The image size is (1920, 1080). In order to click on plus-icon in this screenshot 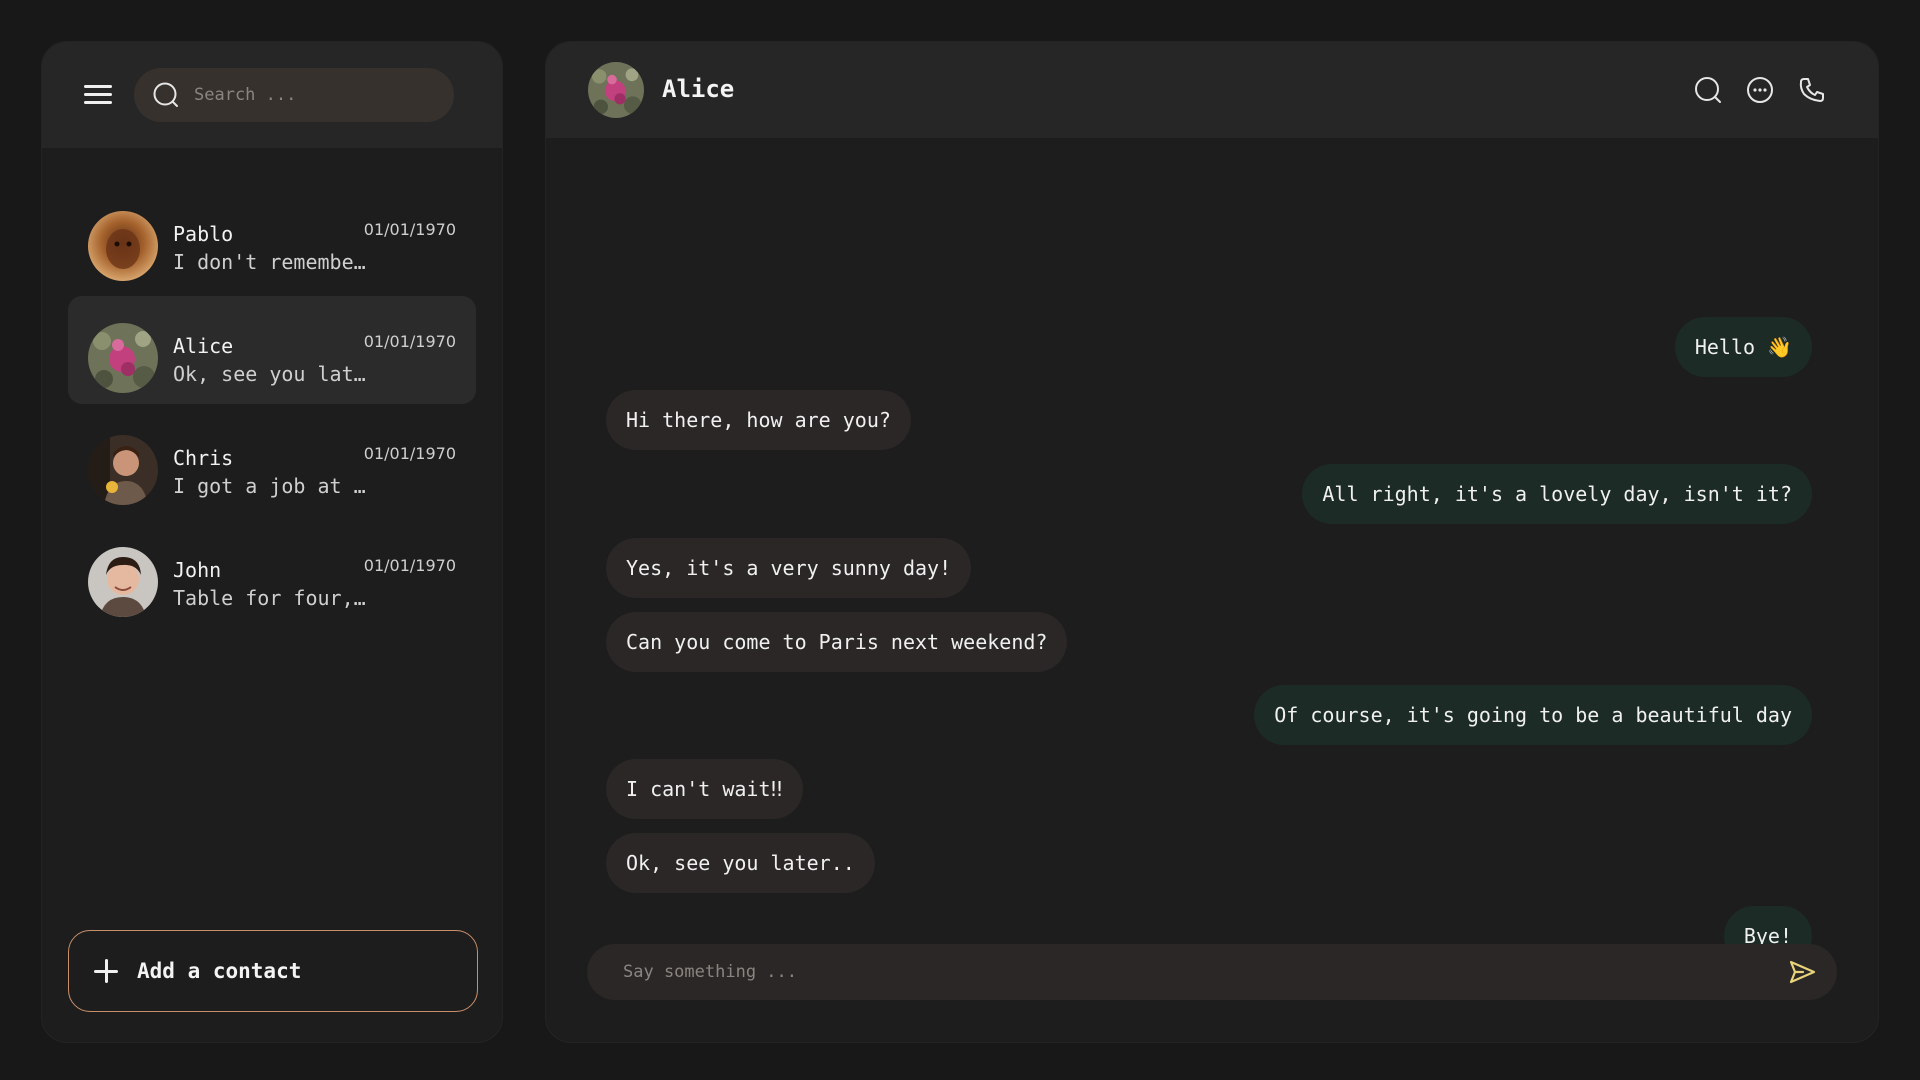, I will do `click(106, 971)`.